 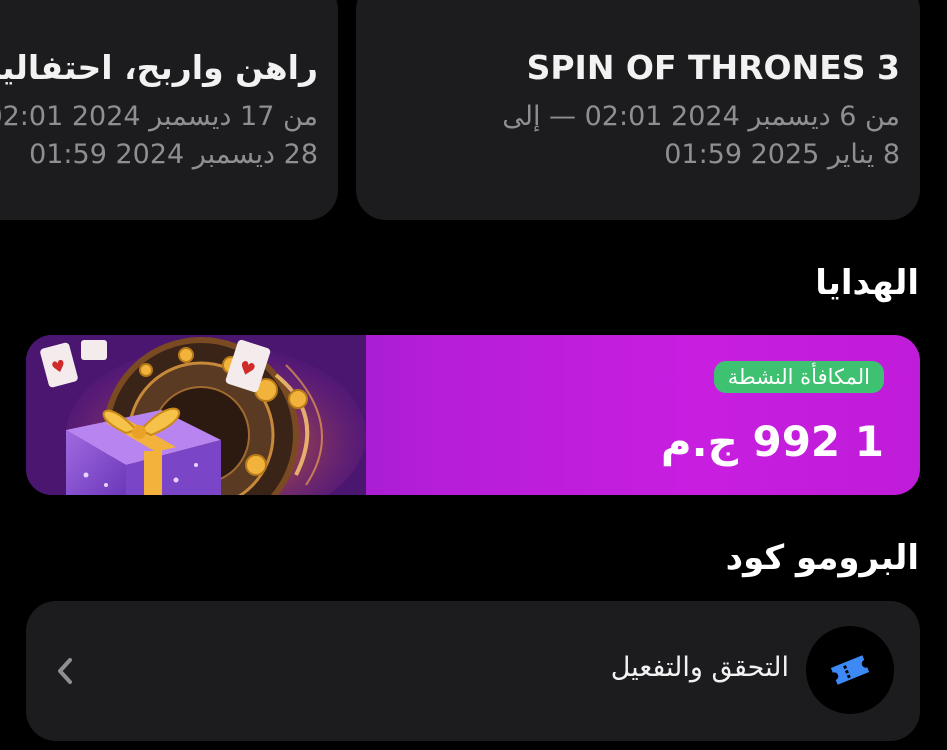 I want to click on tournament-date-line: 28 ديسمبر 2024 01:59, so click(x=173, y=154).